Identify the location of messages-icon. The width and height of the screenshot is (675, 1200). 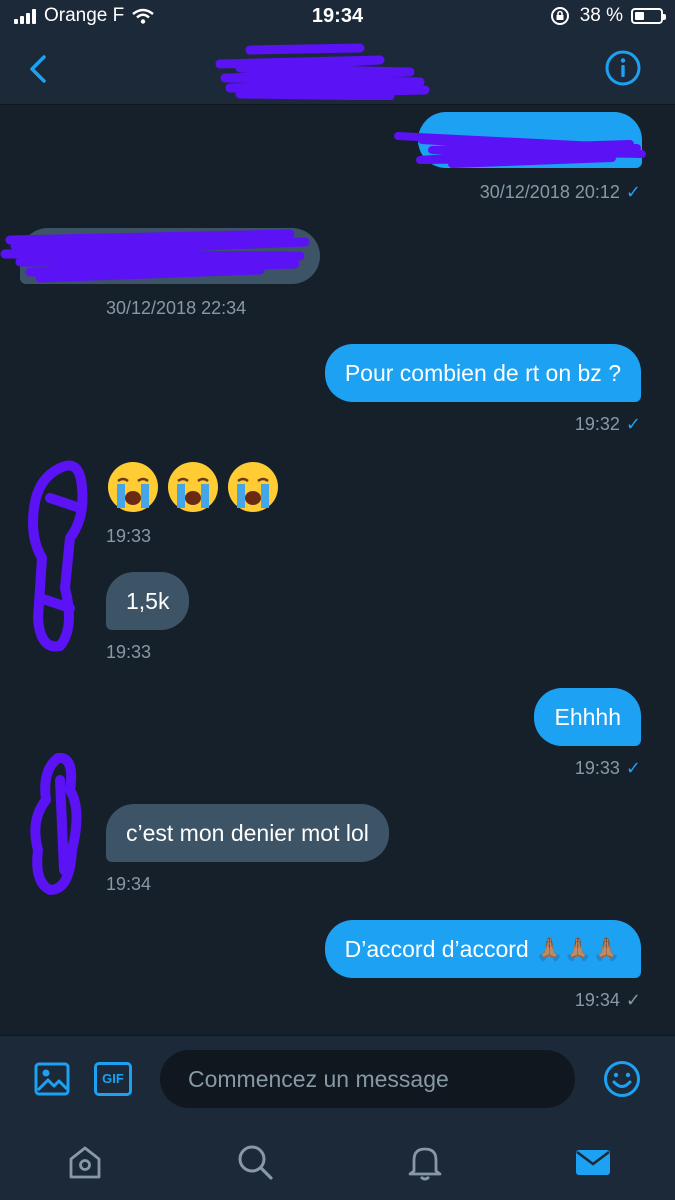
(593, 1162).